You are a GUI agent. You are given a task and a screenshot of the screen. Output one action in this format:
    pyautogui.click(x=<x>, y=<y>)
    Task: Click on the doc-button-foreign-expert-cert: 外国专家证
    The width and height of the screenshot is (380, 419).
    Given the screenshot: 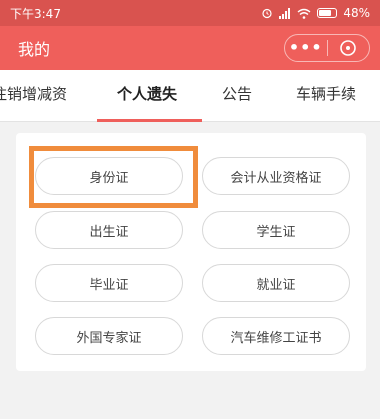 What is the action you would take?
    pyautogui.click(x=109, y=336)
    